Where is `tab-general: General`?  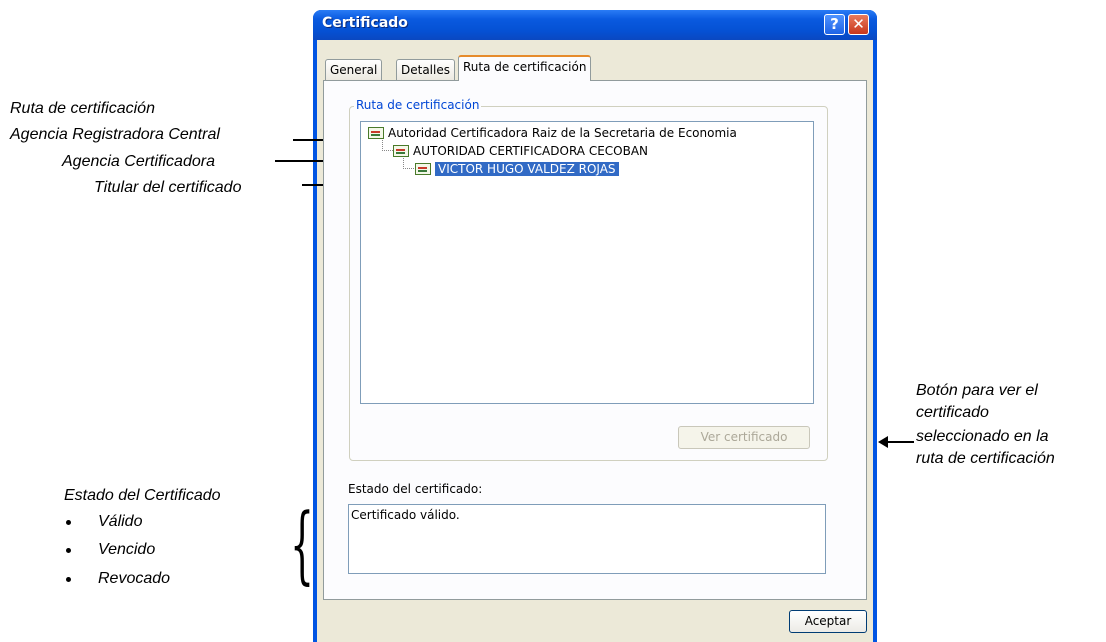 tab-general: General is located at coordinates (354, 69).